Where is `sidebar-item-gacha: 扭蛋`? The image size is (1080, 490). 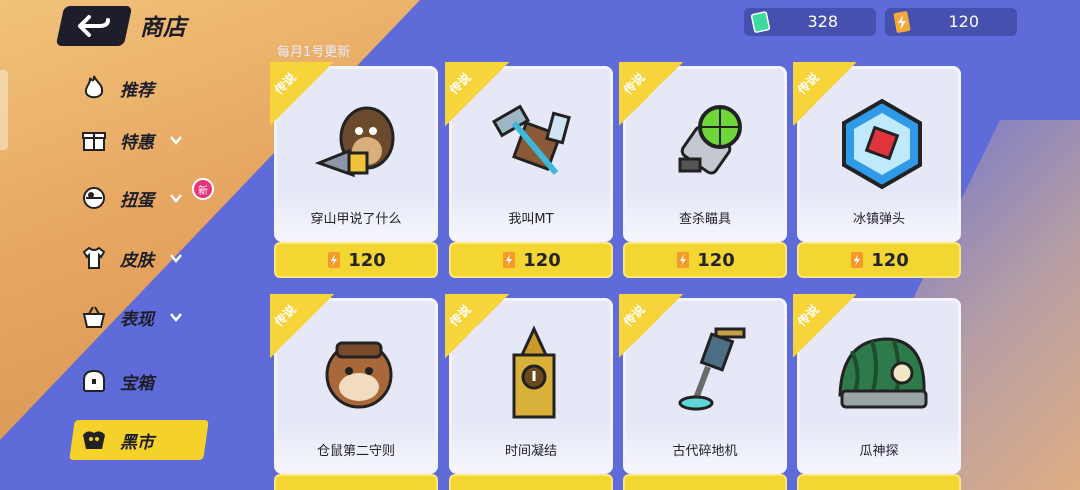
sidebar-item-gacha: 扭蛋 is located at coordinates (132, 198).